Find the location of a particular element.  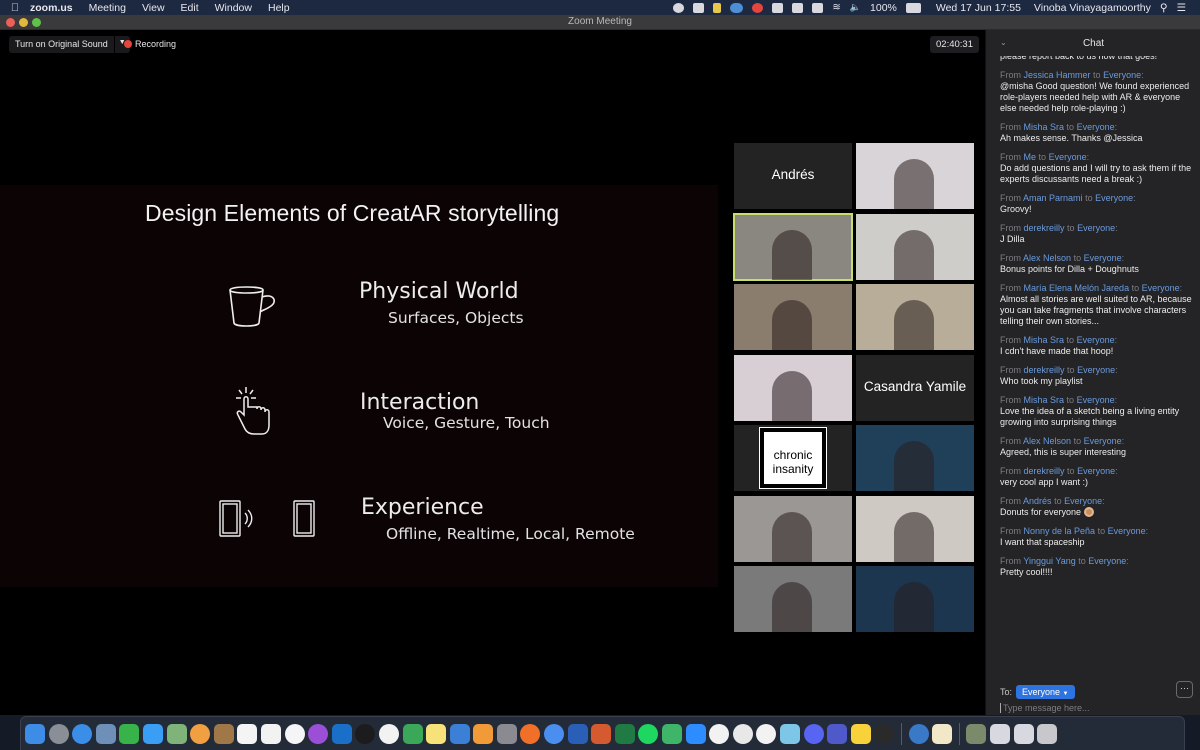

document-2-icon is located at coordinates (1023, 733).